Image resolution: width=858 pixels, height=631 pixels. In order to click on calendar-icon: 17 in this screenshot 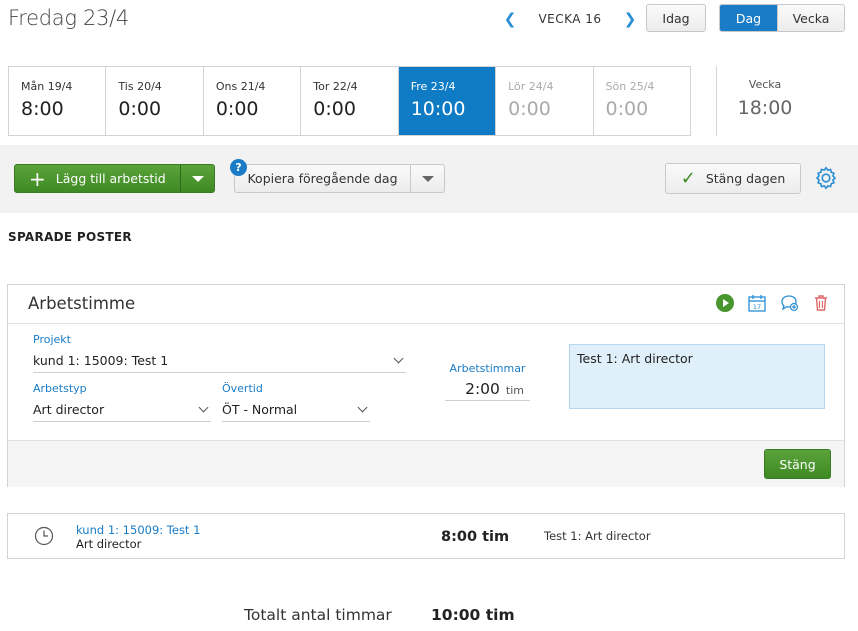, I will do `click(757, 303)`.